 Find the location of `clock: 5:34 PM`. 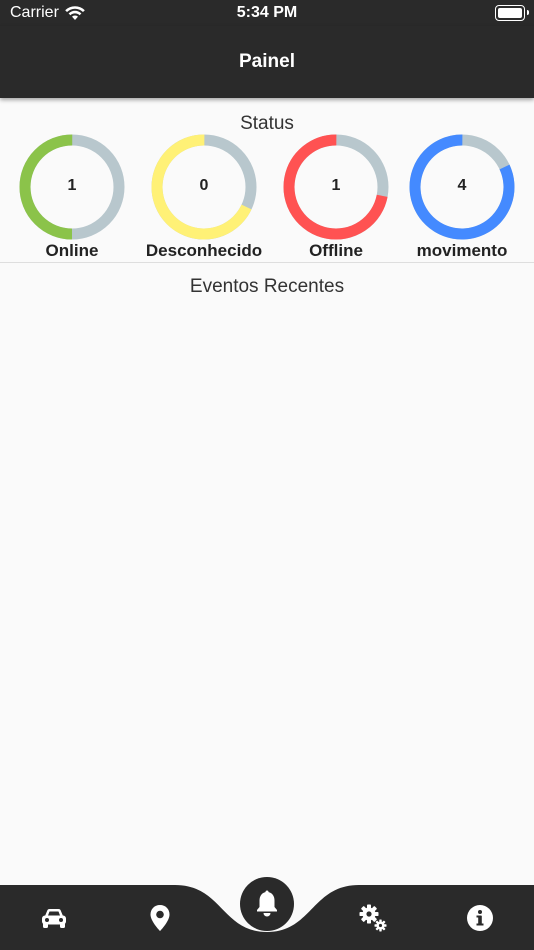

clock: 5:34 PM is located at coordinates (267, 12).